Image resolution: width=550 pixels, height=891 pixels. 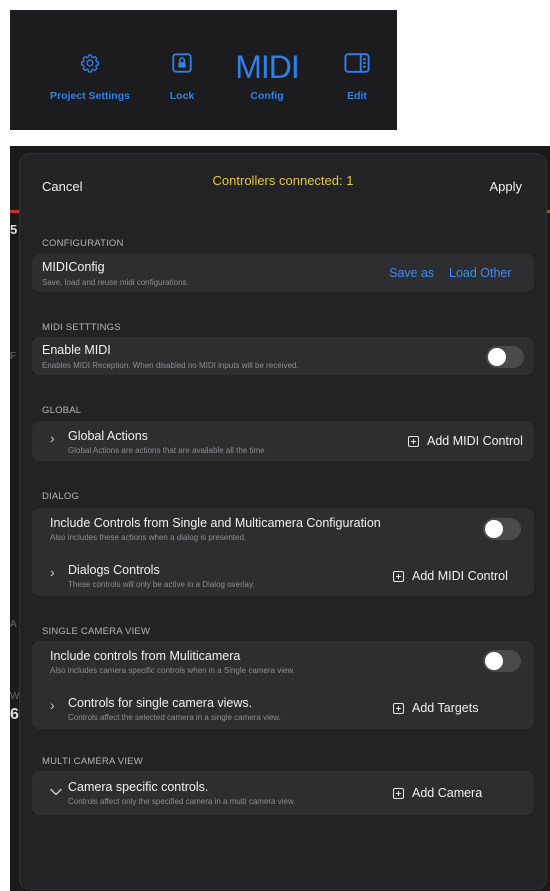 What do you see at coordinates (81, 327) in the screenshot?
I see `section-title-midi-settings: MIDI SETTTINGS` at bounding box center [81, 327].